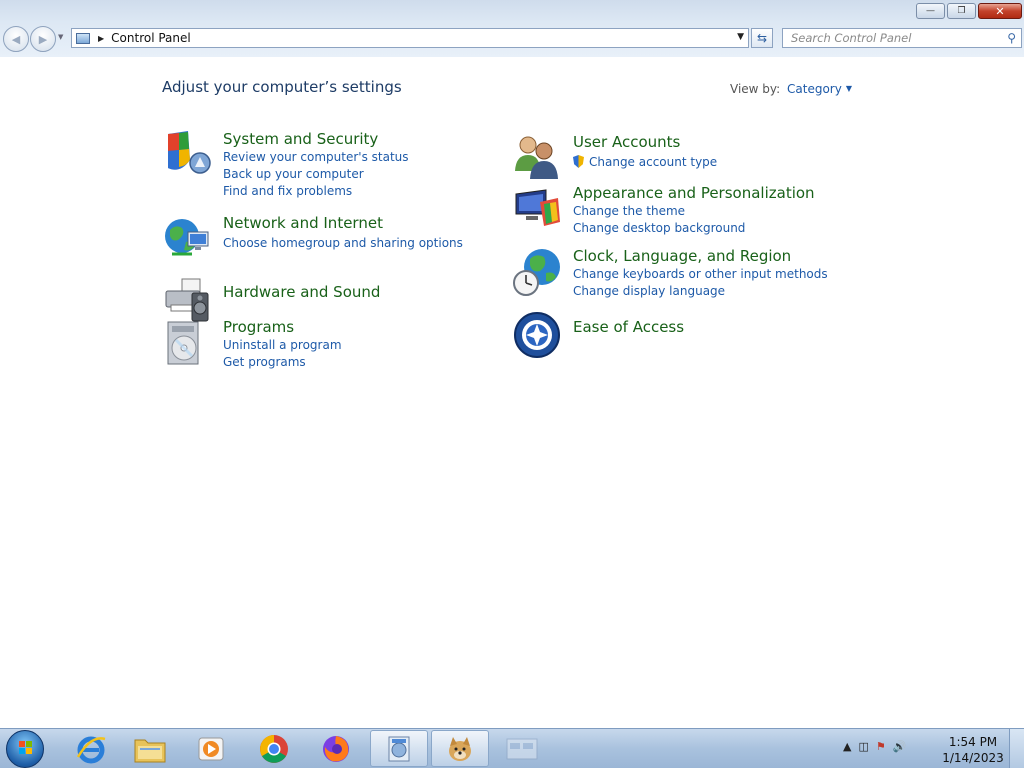  I want to click on link-get-programs: Get programs, so click(282, 362).